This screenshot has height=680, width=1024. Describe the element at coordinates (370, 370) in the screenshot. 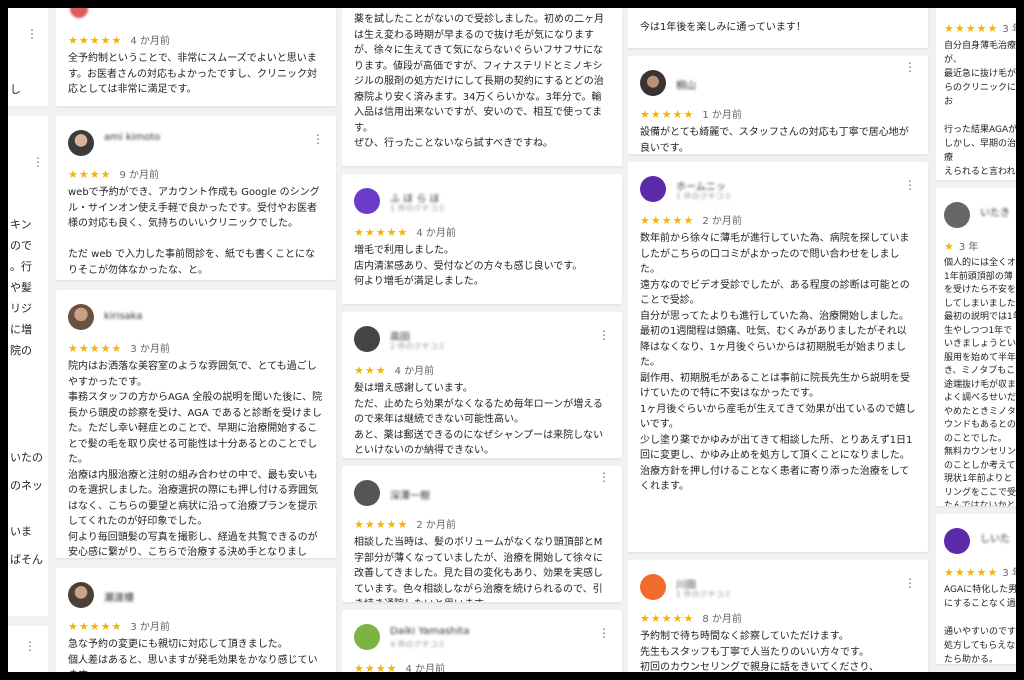

I see `star-rating: ★★★` at that location.